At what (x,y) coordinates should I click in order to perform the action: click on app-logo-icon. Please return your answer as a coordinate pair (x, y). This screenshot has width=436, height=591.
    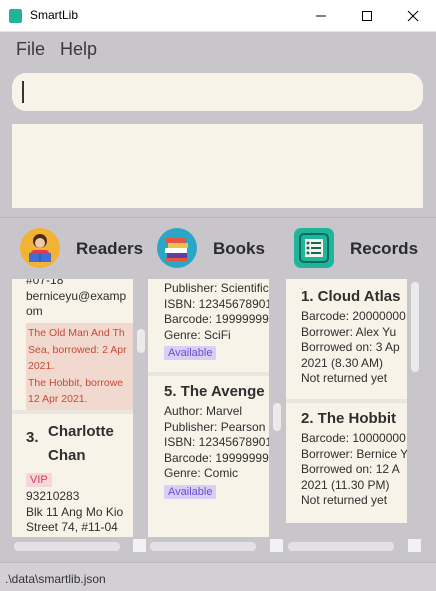
    Looking at the image, I should click on (15, 16).